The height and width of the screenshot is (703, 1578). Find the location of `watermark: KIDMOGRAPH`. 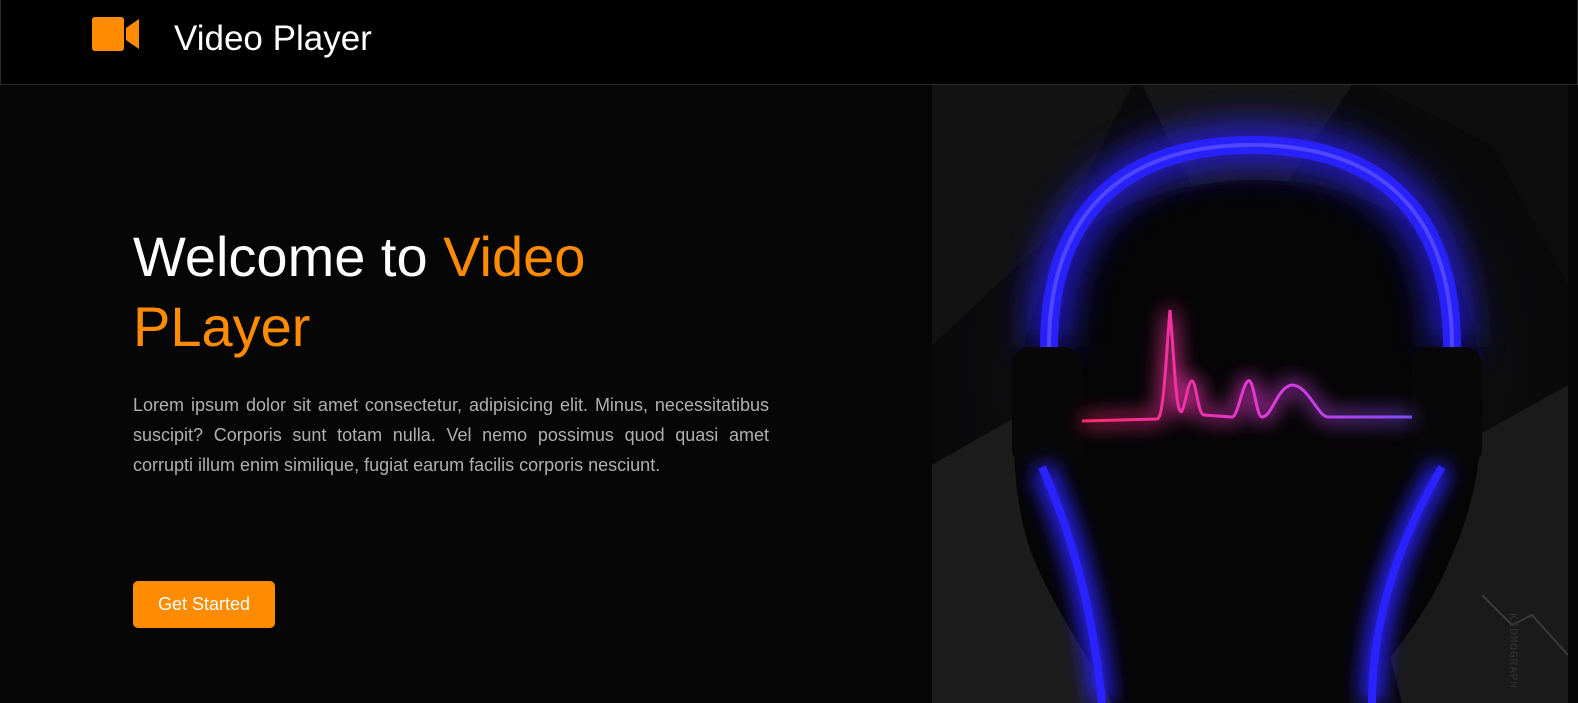

watermark: KIDMOGRAPH is located at coordinates (1512, 651).